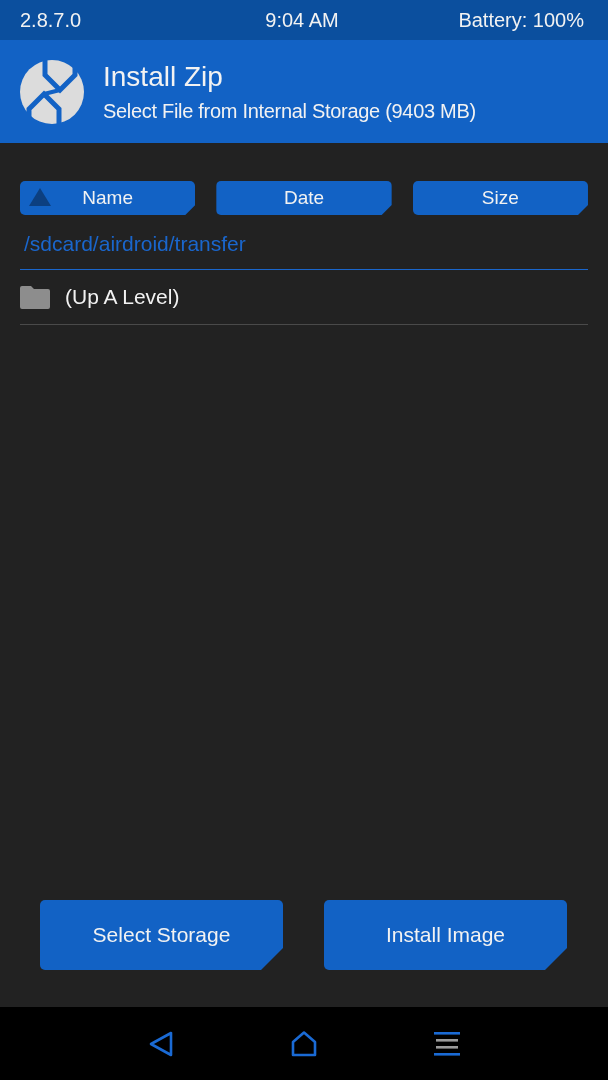  Describe the element at coordinates (161, 935) in the screenshot. I see `action-button: Select Storage` at that location.